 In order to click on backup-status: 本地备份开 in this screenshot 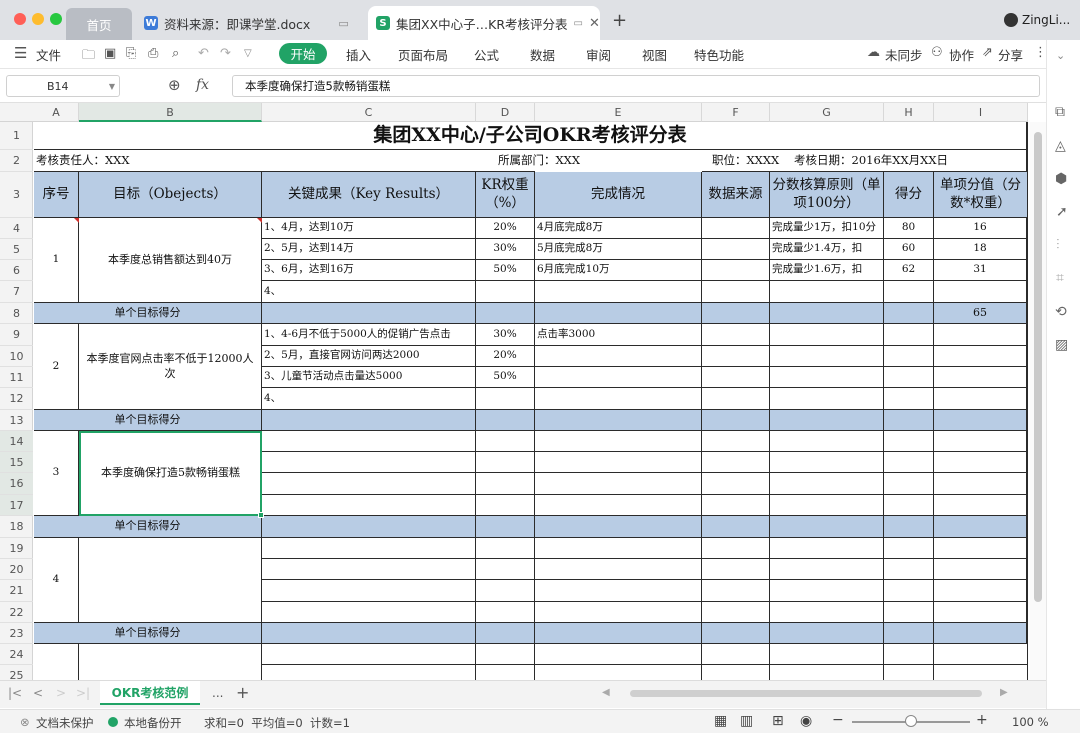, I will do `click(153, 723)`.